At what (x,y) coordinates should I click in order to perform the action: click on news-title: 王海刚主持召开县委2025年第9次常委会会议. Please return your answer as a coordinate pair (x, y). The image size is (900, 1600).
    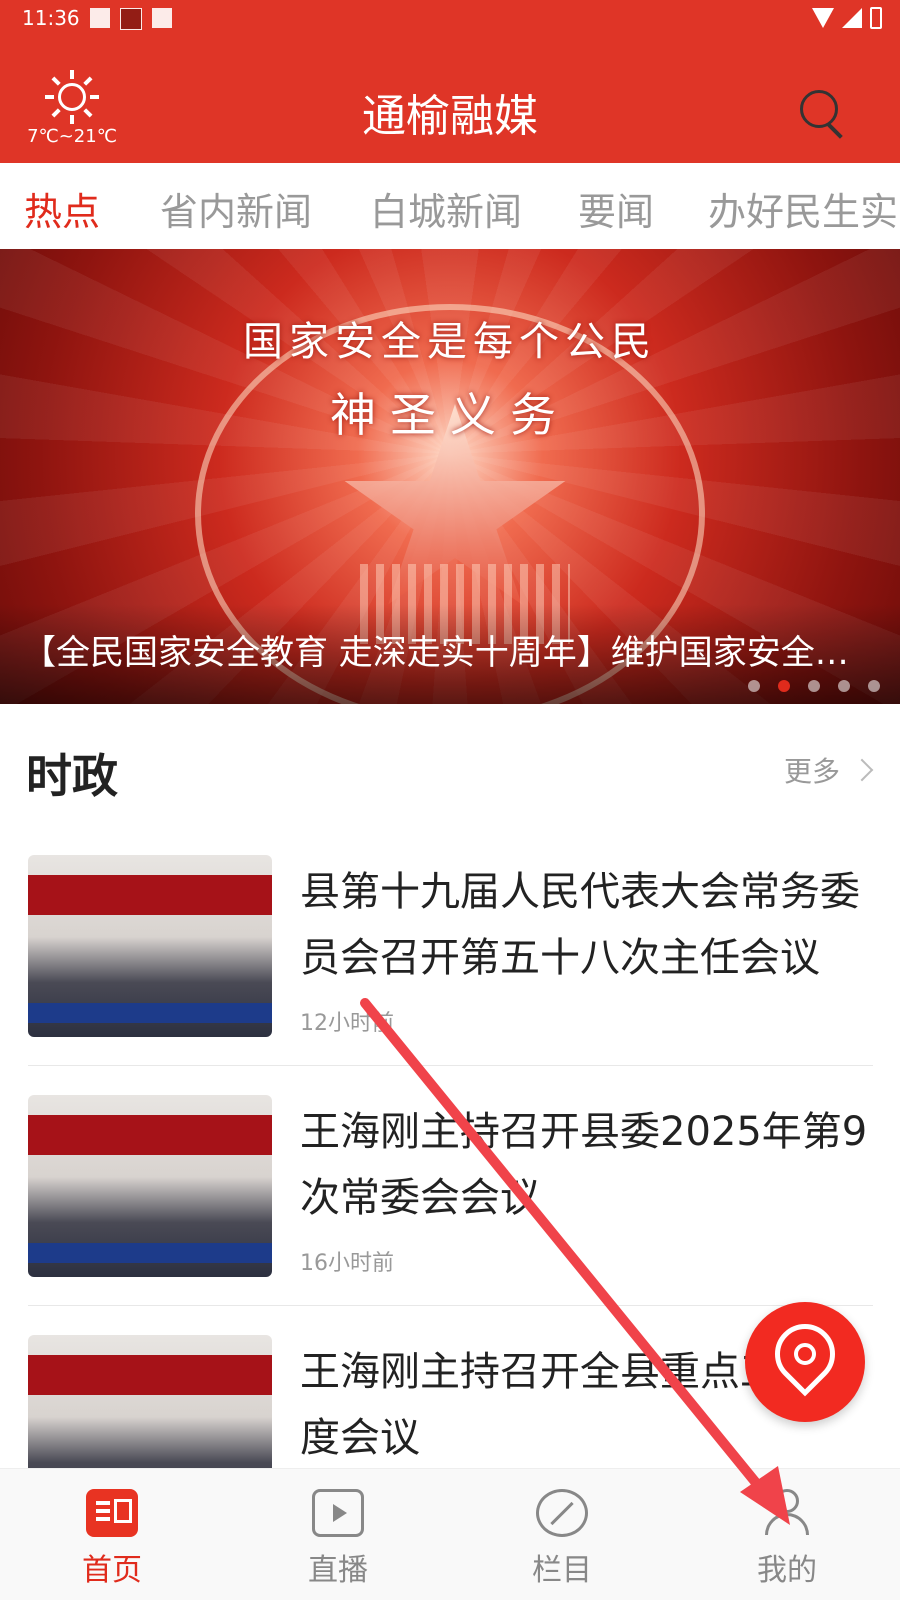
    Looking at the image, I should click on (584, 1165).